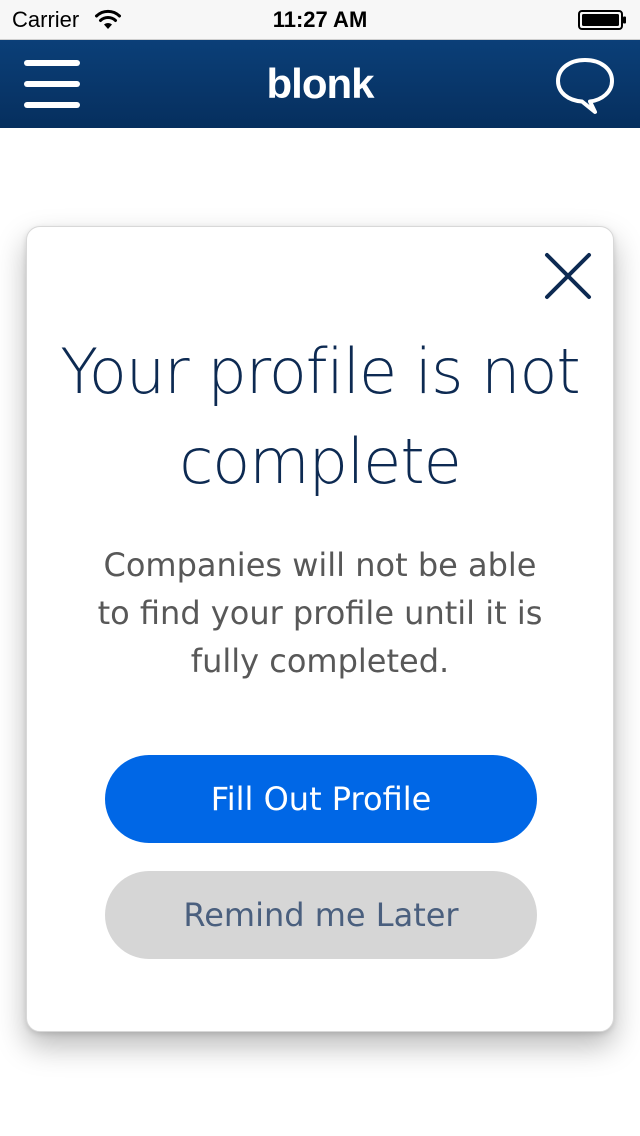 The image size is (640, 1136). What do you see at coordinates (321, 915) in the screenshot?
I see `remind-me-later-button: Remind me Later` at bounding box center [321, 915].